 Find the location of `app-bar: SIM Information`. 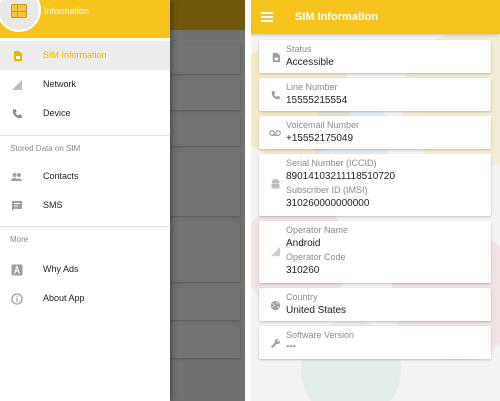

app-bar: SIM Information is located at coordinates (375, 17).